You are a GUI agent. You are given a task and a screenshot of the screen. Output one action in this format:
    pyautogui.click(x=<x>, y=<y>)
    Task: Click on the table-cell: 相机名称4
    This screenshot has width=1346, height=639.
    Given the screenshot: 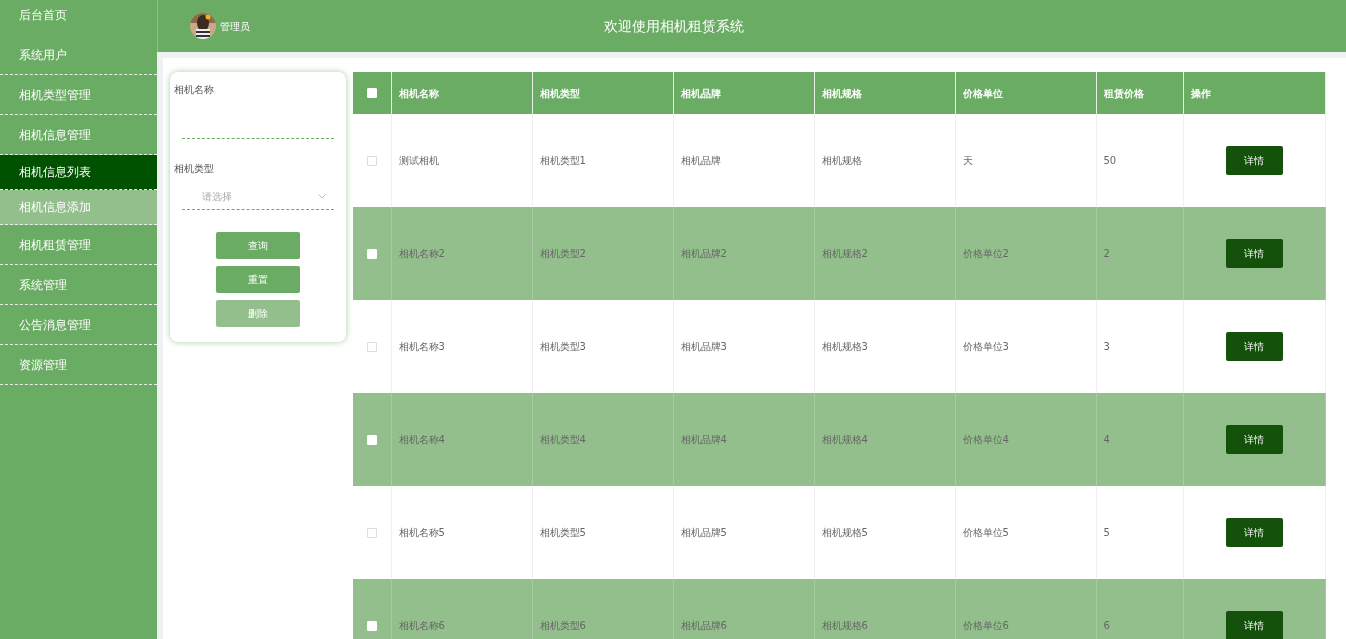 What is the action you would take?
    pyautogui.click(x=461, y=439)
    